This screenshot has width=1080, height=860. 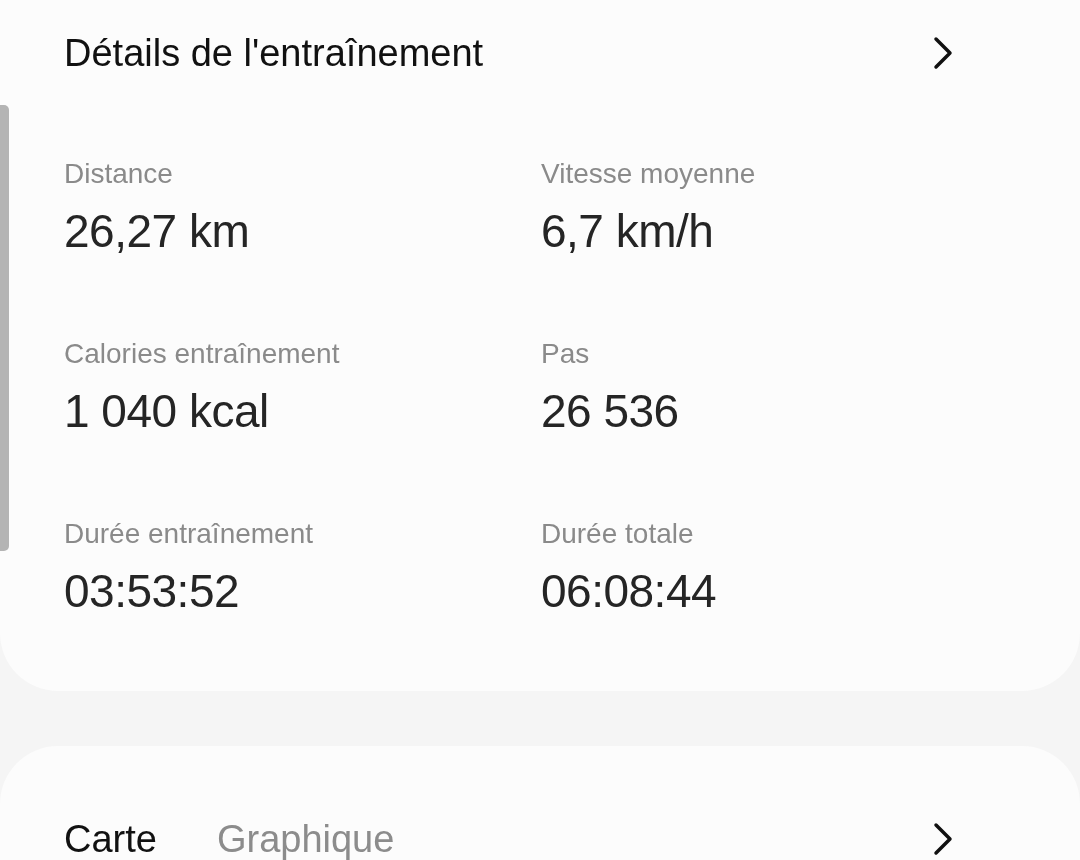 What do you see at coordinates (648, 174) in the screenshot?
I see `stat-label: Vitesse moyenne` at bounding box center [648, 174].